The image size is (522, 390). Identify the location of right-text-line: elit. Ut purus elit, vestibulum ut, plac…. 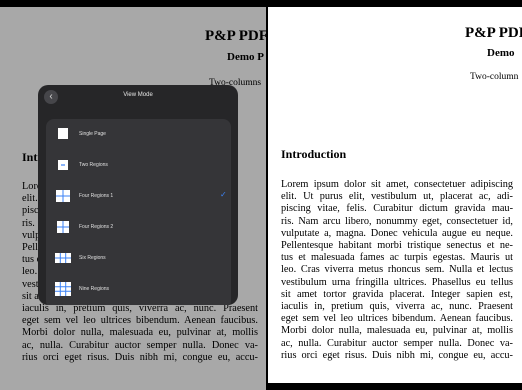
(397, 197).